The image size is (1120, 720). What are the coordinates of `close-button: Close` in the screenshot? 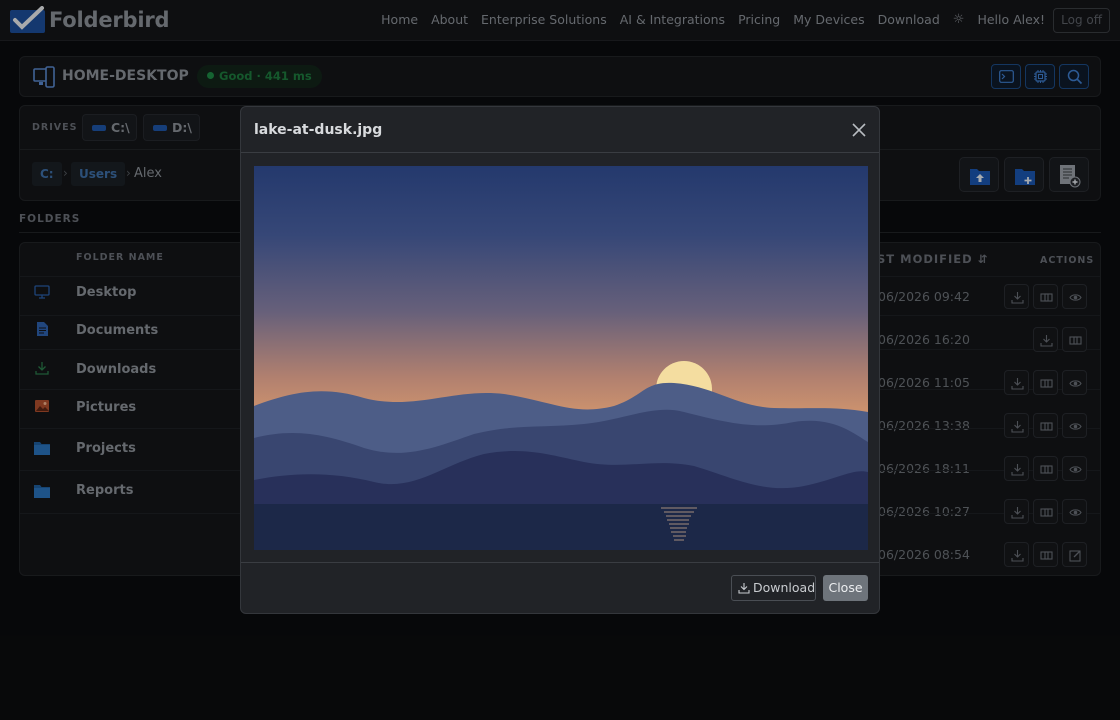 It's located at (845, 588).